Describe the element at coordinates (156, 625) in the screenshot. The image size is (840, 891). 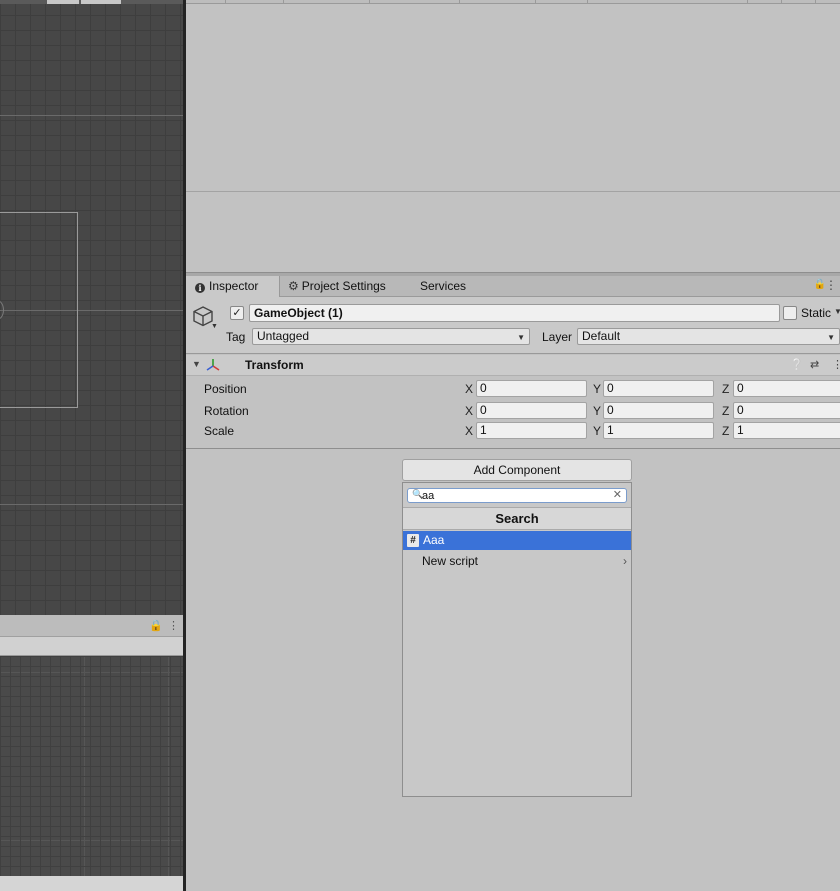
I see `lock-icon: 🔒` at that location.